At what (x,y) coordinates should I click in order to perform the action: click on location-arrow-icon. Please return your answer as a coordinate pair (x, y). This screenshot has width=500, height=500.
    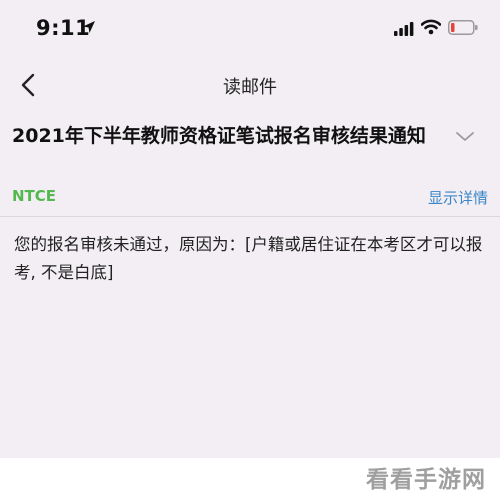
    Looking at the image, I should click on (89, 28).